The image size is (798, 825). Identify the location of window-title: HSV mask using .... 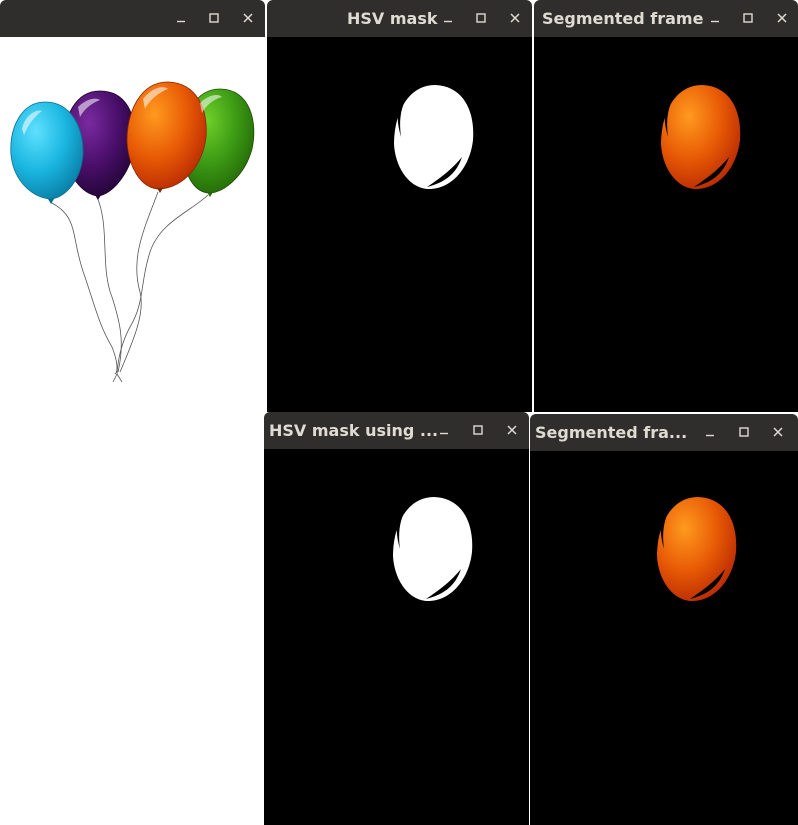
(354, 430).